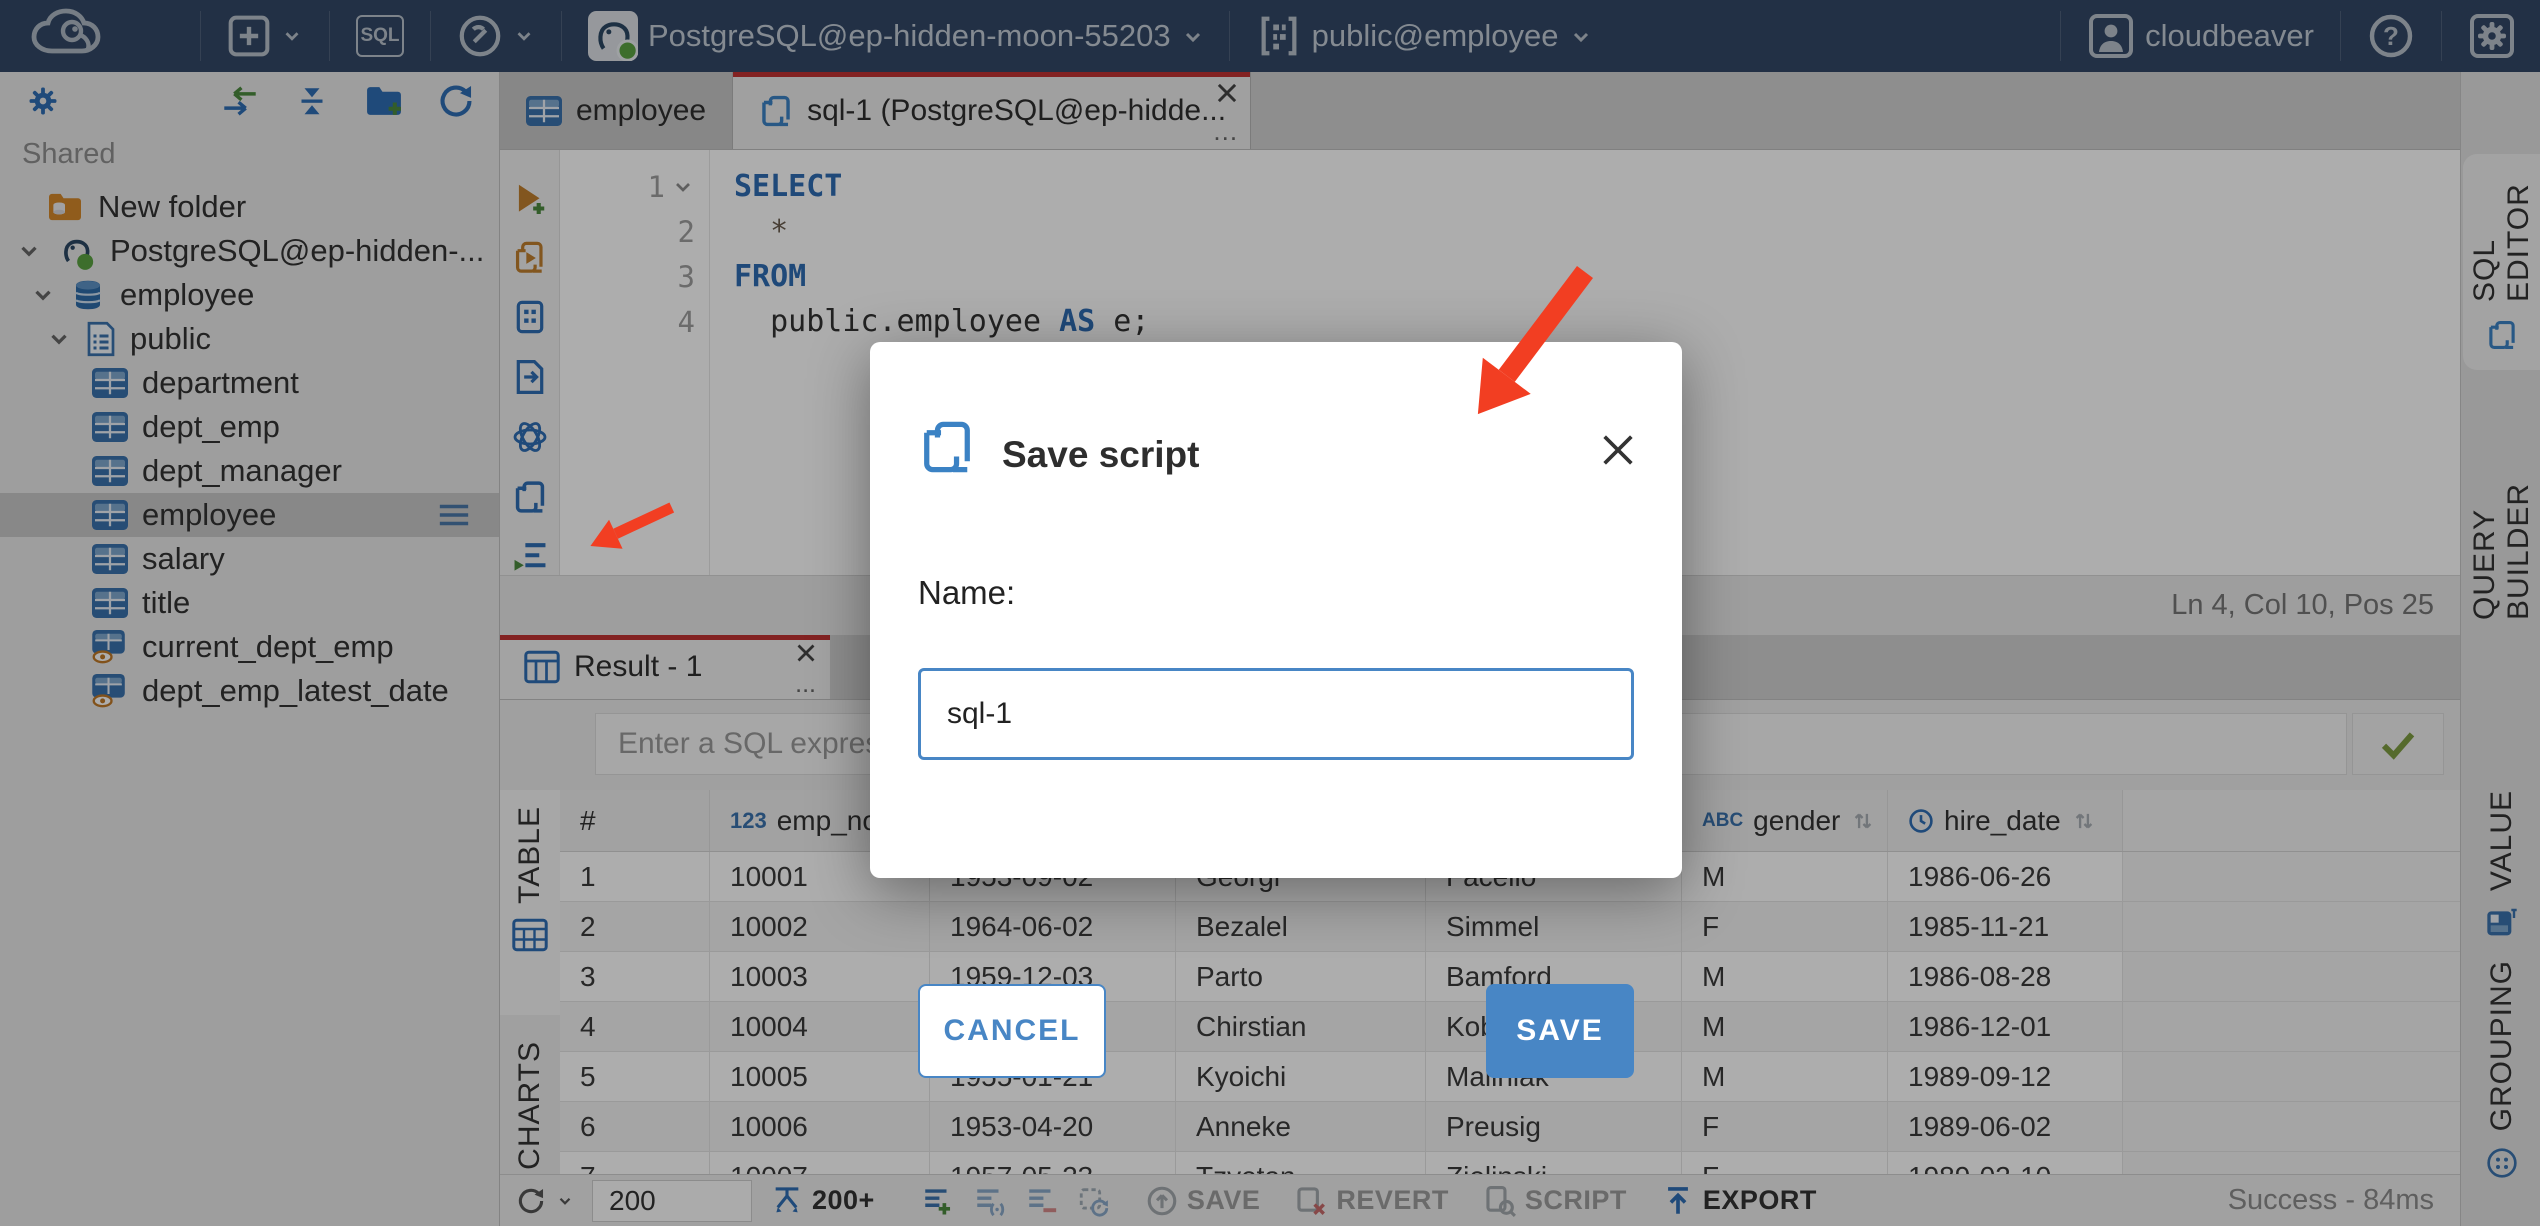  What do you see at coordinates (967, 592) in the screenshot?
I see `name-field-label: Name:` at bounding box center [967, 592].